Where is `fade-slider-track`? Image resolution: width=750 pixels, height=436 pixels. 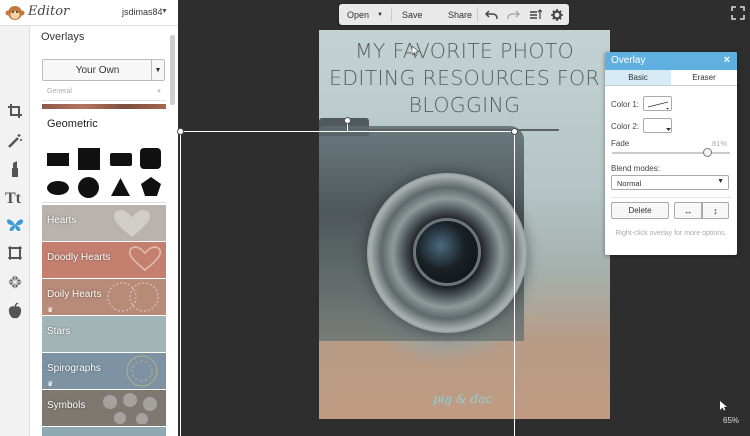 fade-slider-track is located at coordinates (671, 153).